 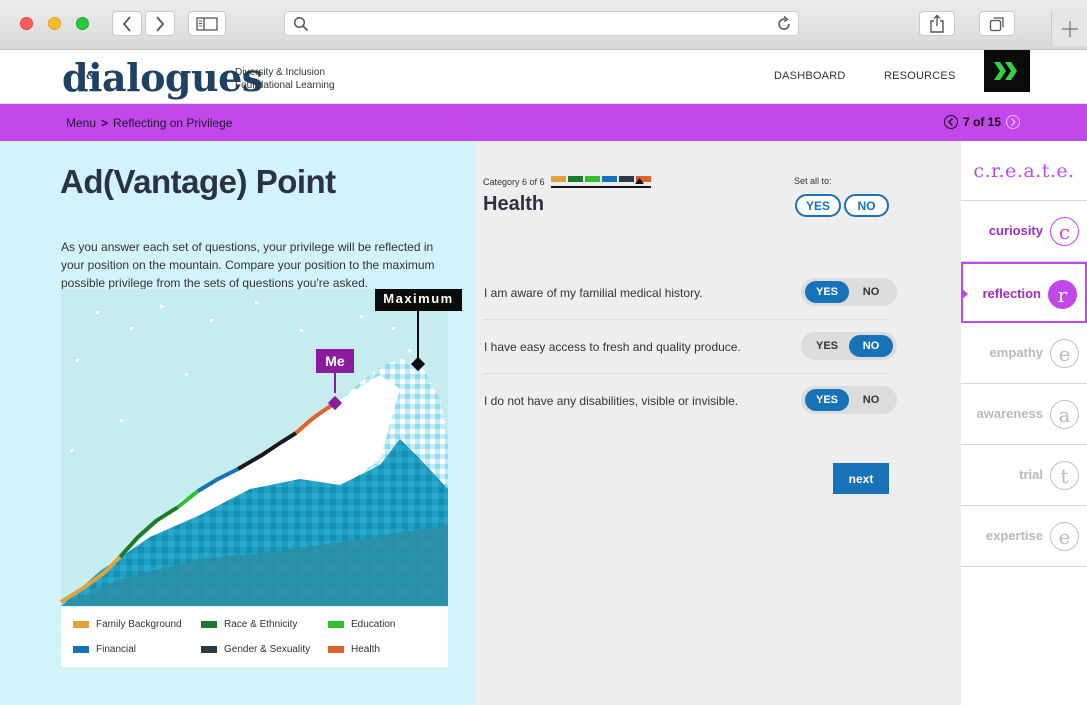 I want to click on ampersand-mark: &, so click(x=91, y=75).